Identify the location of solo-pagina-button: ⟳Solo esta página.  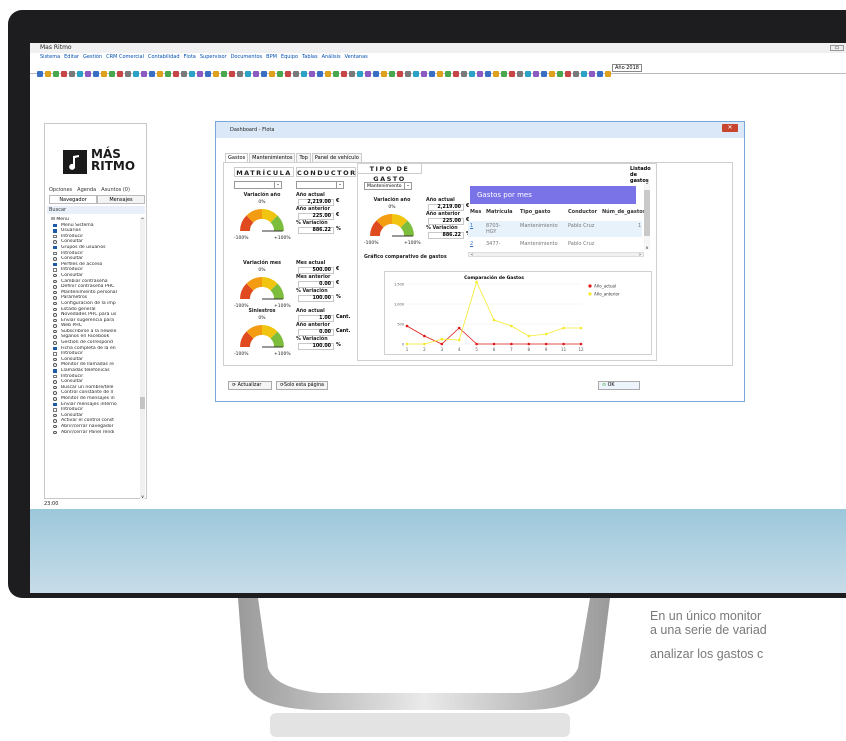
(302, 385).